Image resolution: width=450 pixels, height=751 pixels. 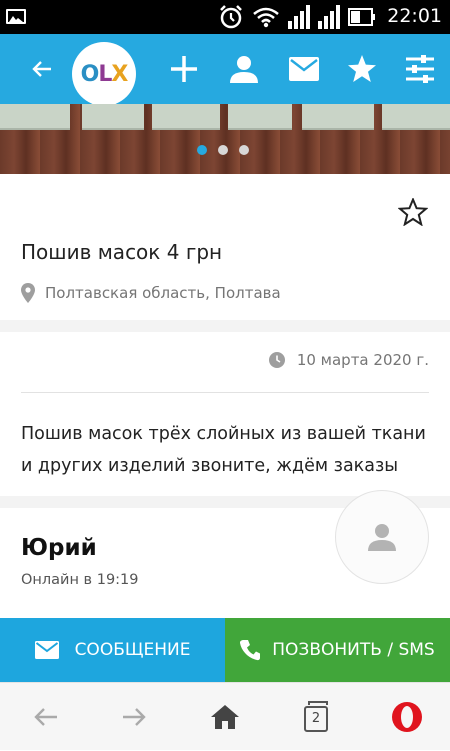 I want to click on browser-home-button, so click(x=225, y=717).